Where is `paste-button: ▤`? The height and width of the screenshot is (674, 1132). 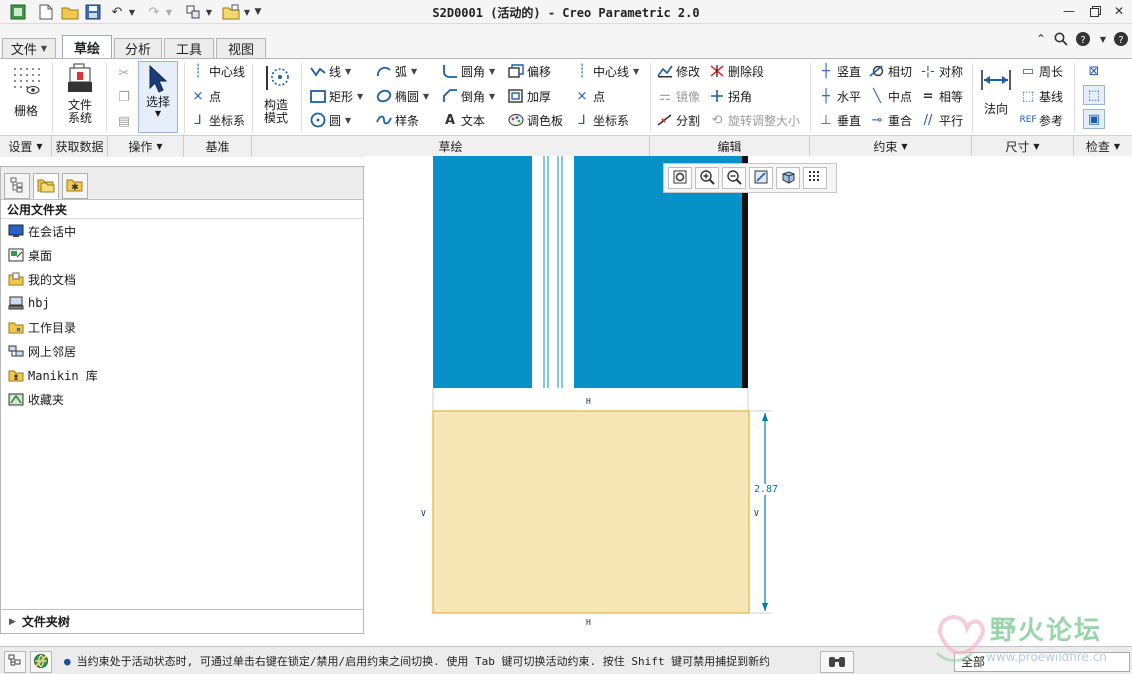
paste-button: ▤ is located at coordinates (125, 121).